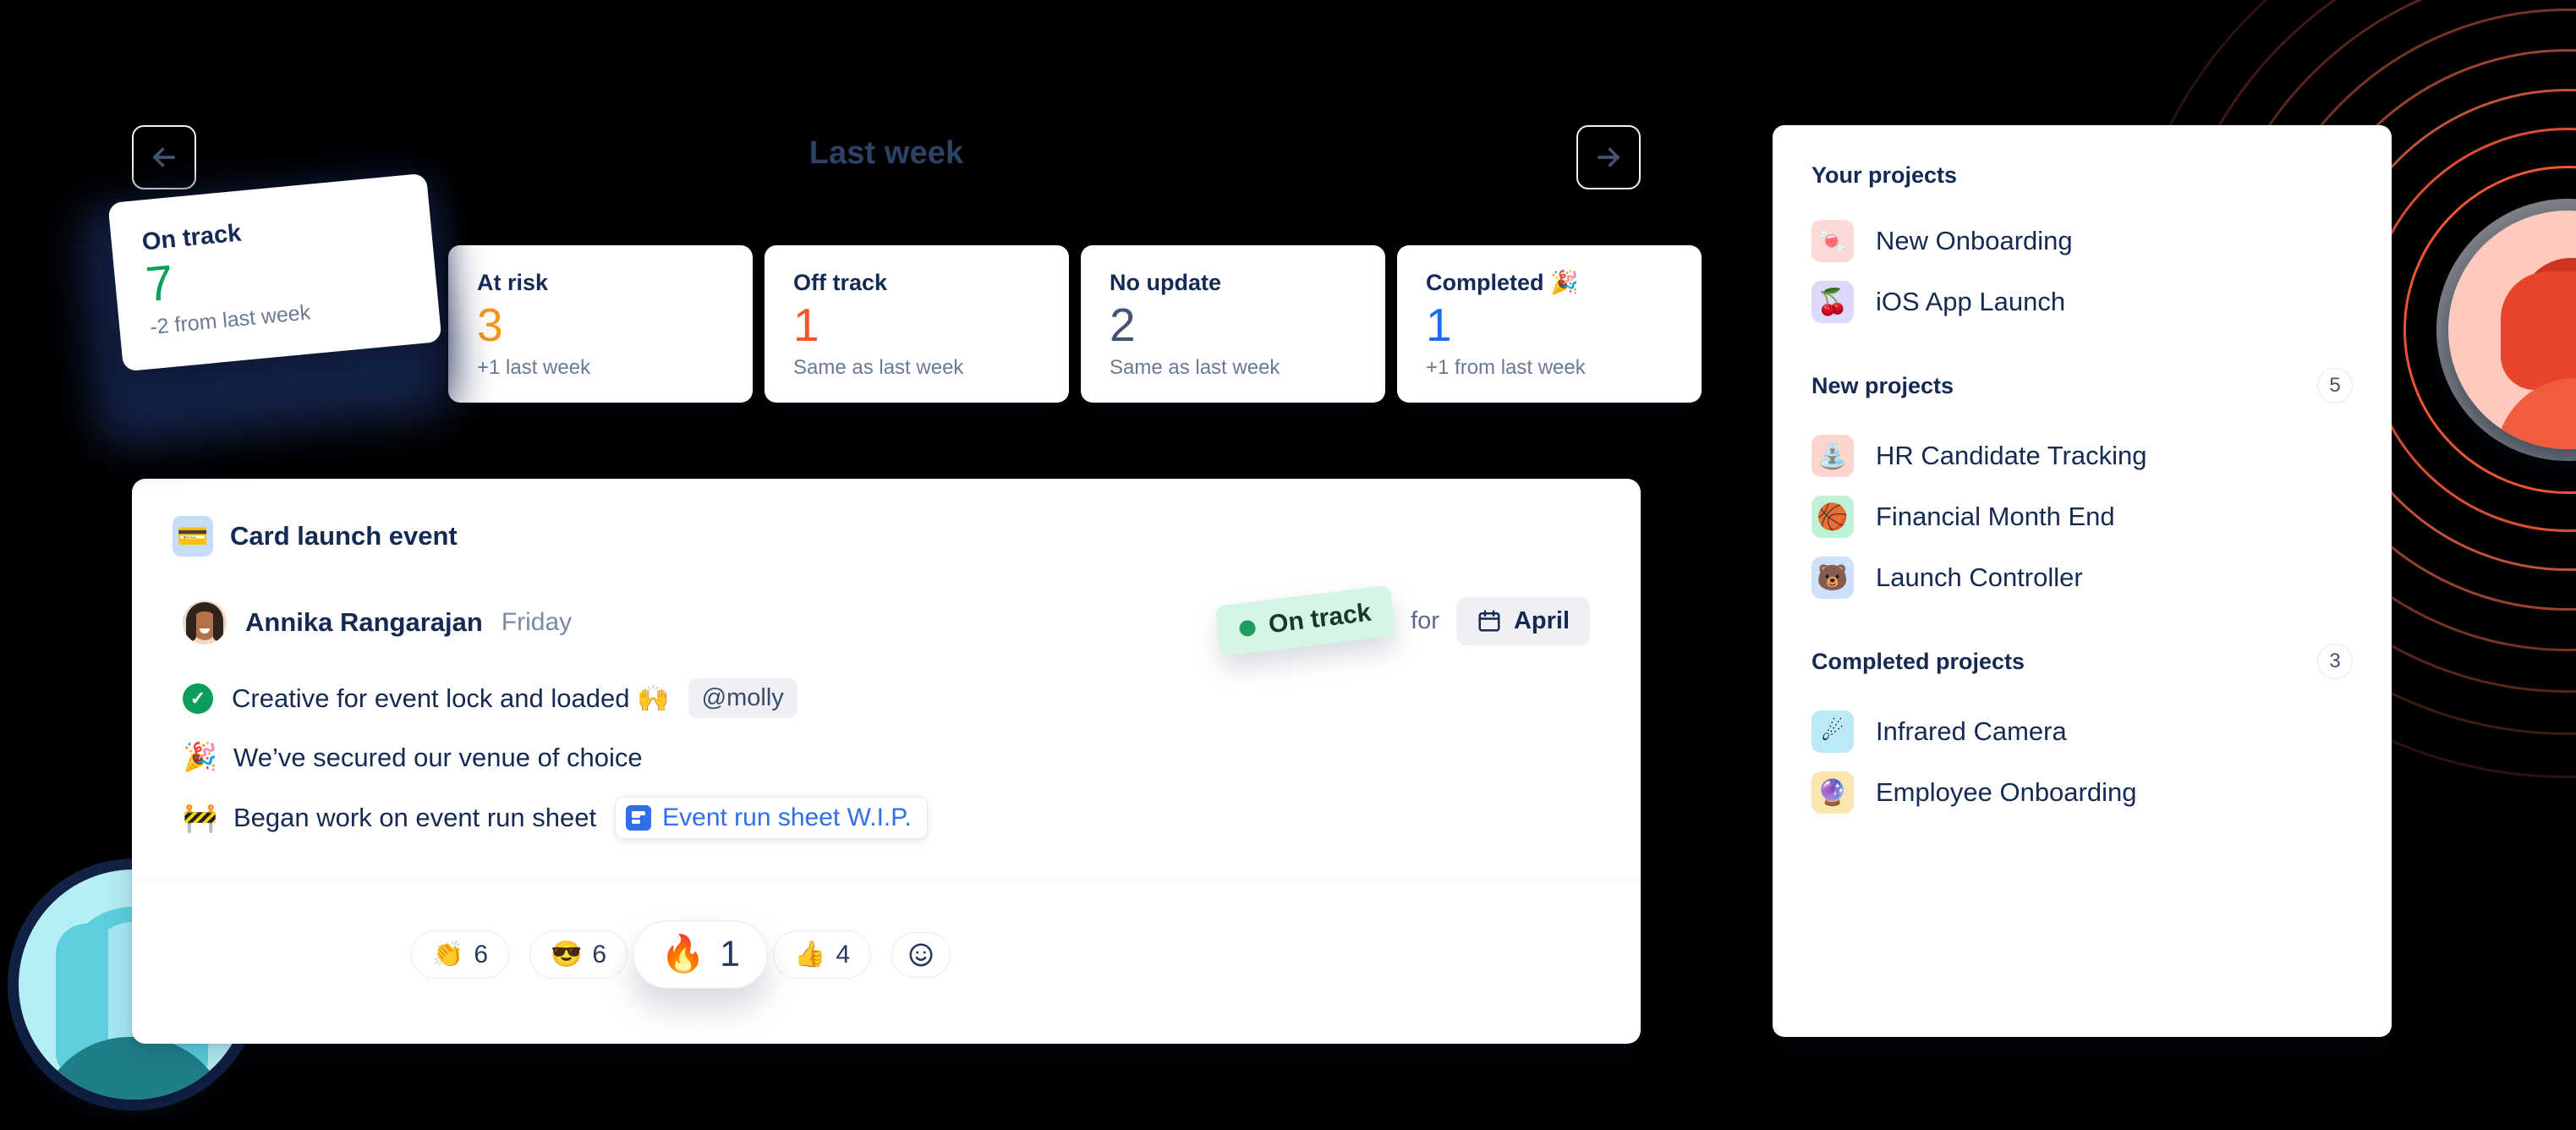  I want to click on smiley-face-icon, so click(921, 954).